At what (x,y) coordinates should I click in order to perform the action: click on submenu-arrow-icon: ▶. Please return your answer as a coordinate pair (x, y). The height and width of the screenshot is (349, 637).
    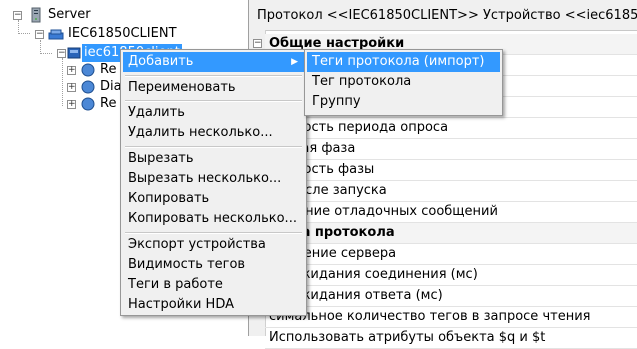
    Looking at the image, I should click on (294, 62).